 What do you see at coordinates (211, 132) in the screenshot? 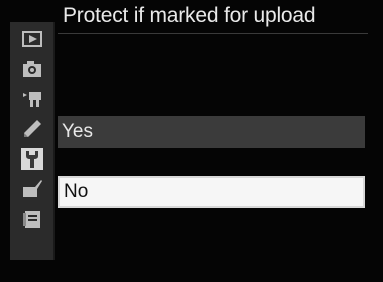
I see `option-yes: Yes` at bounding box center [211, 132].